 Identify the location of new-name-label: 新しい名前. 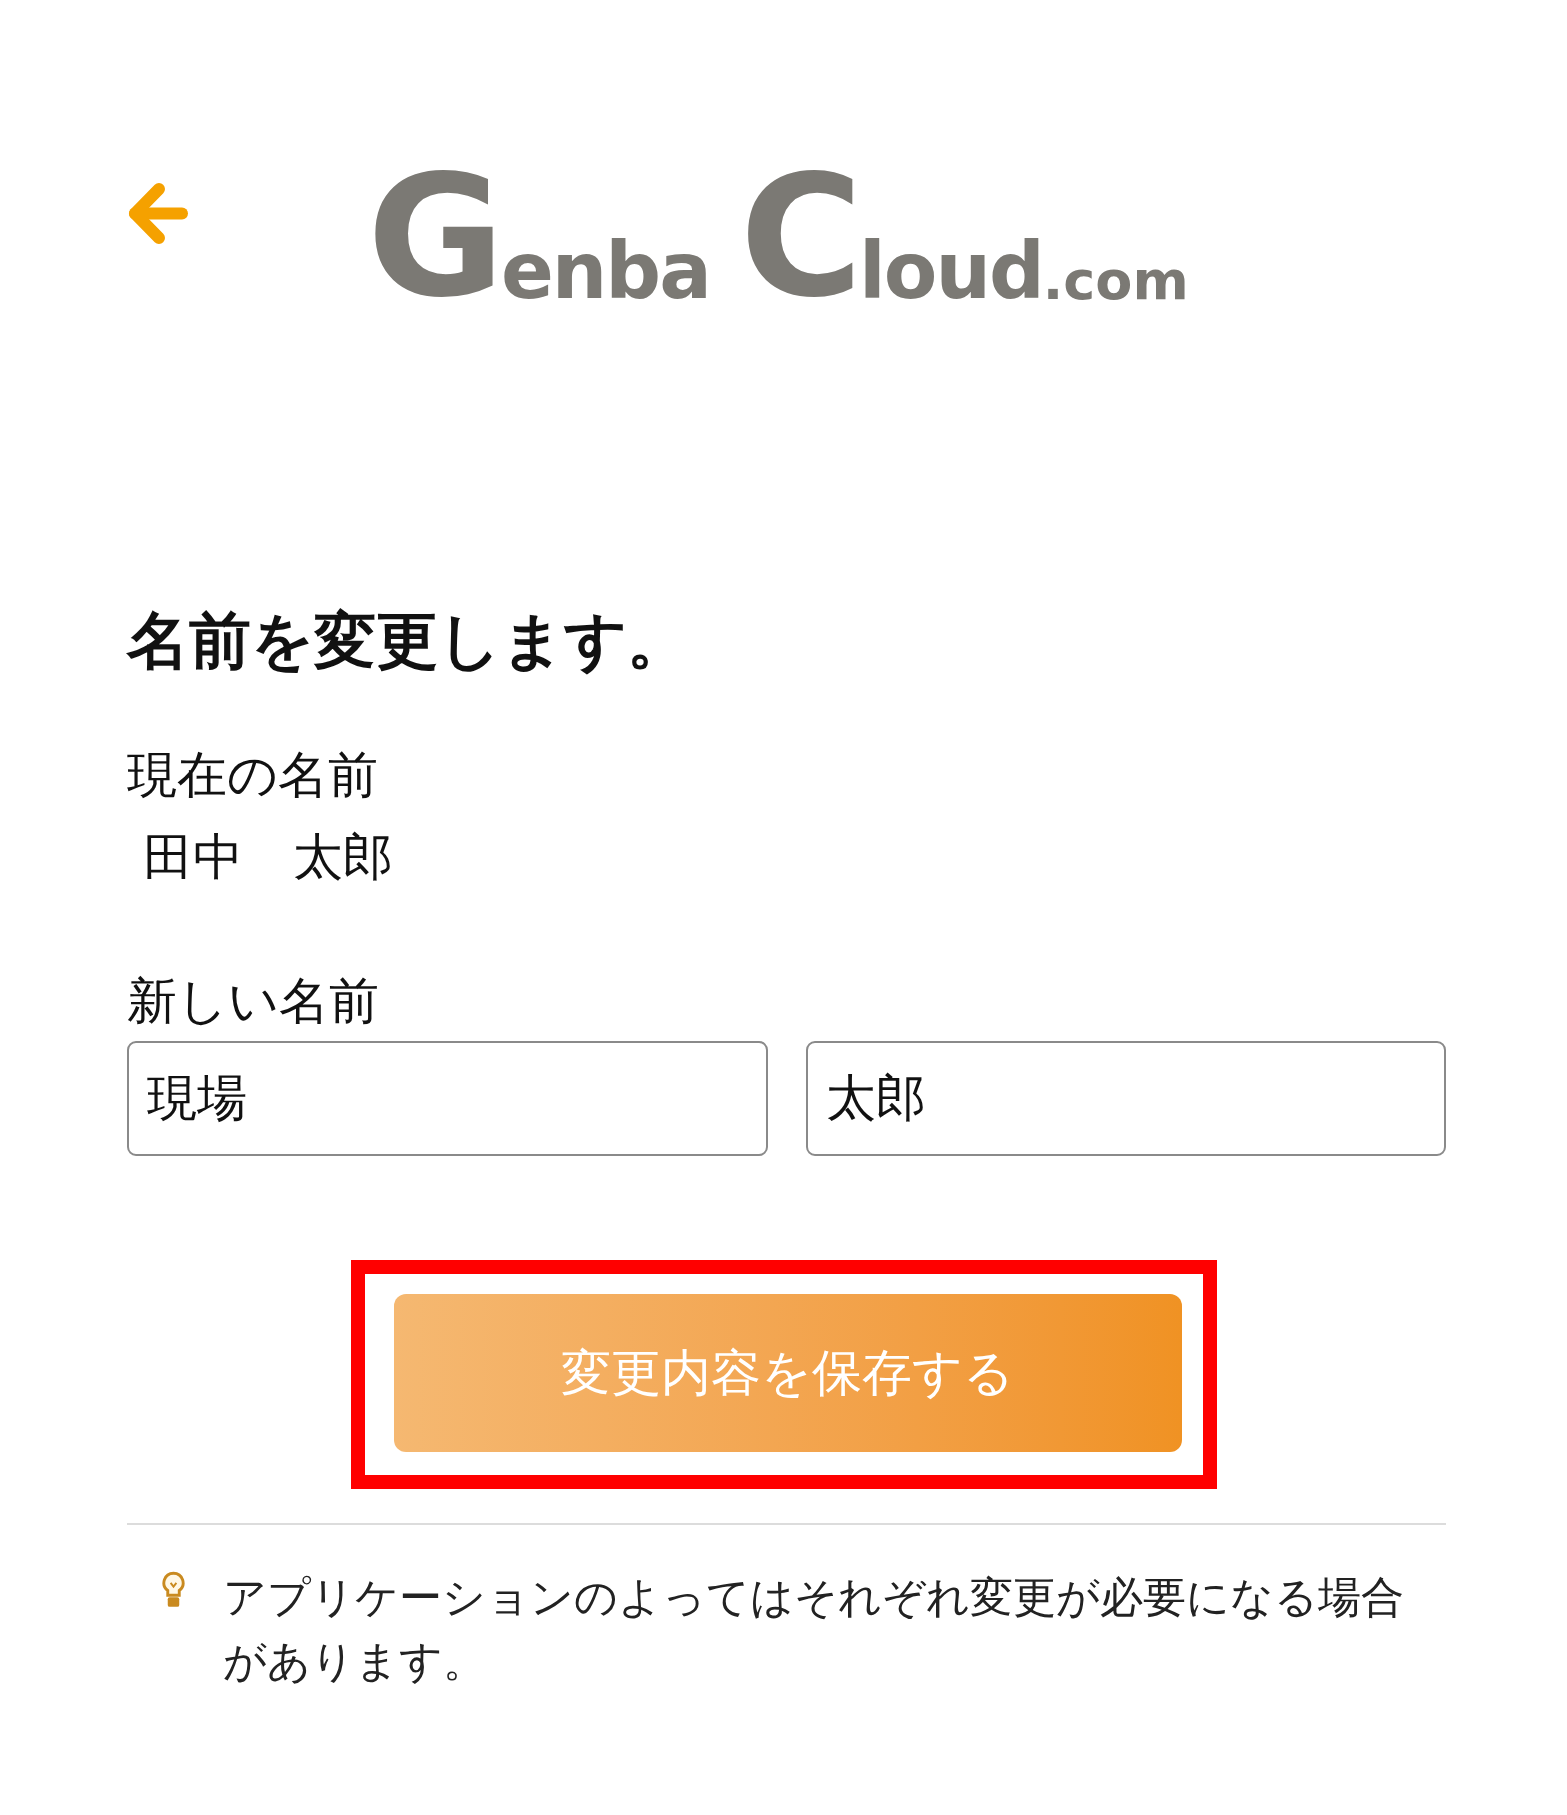
(253, 1001).